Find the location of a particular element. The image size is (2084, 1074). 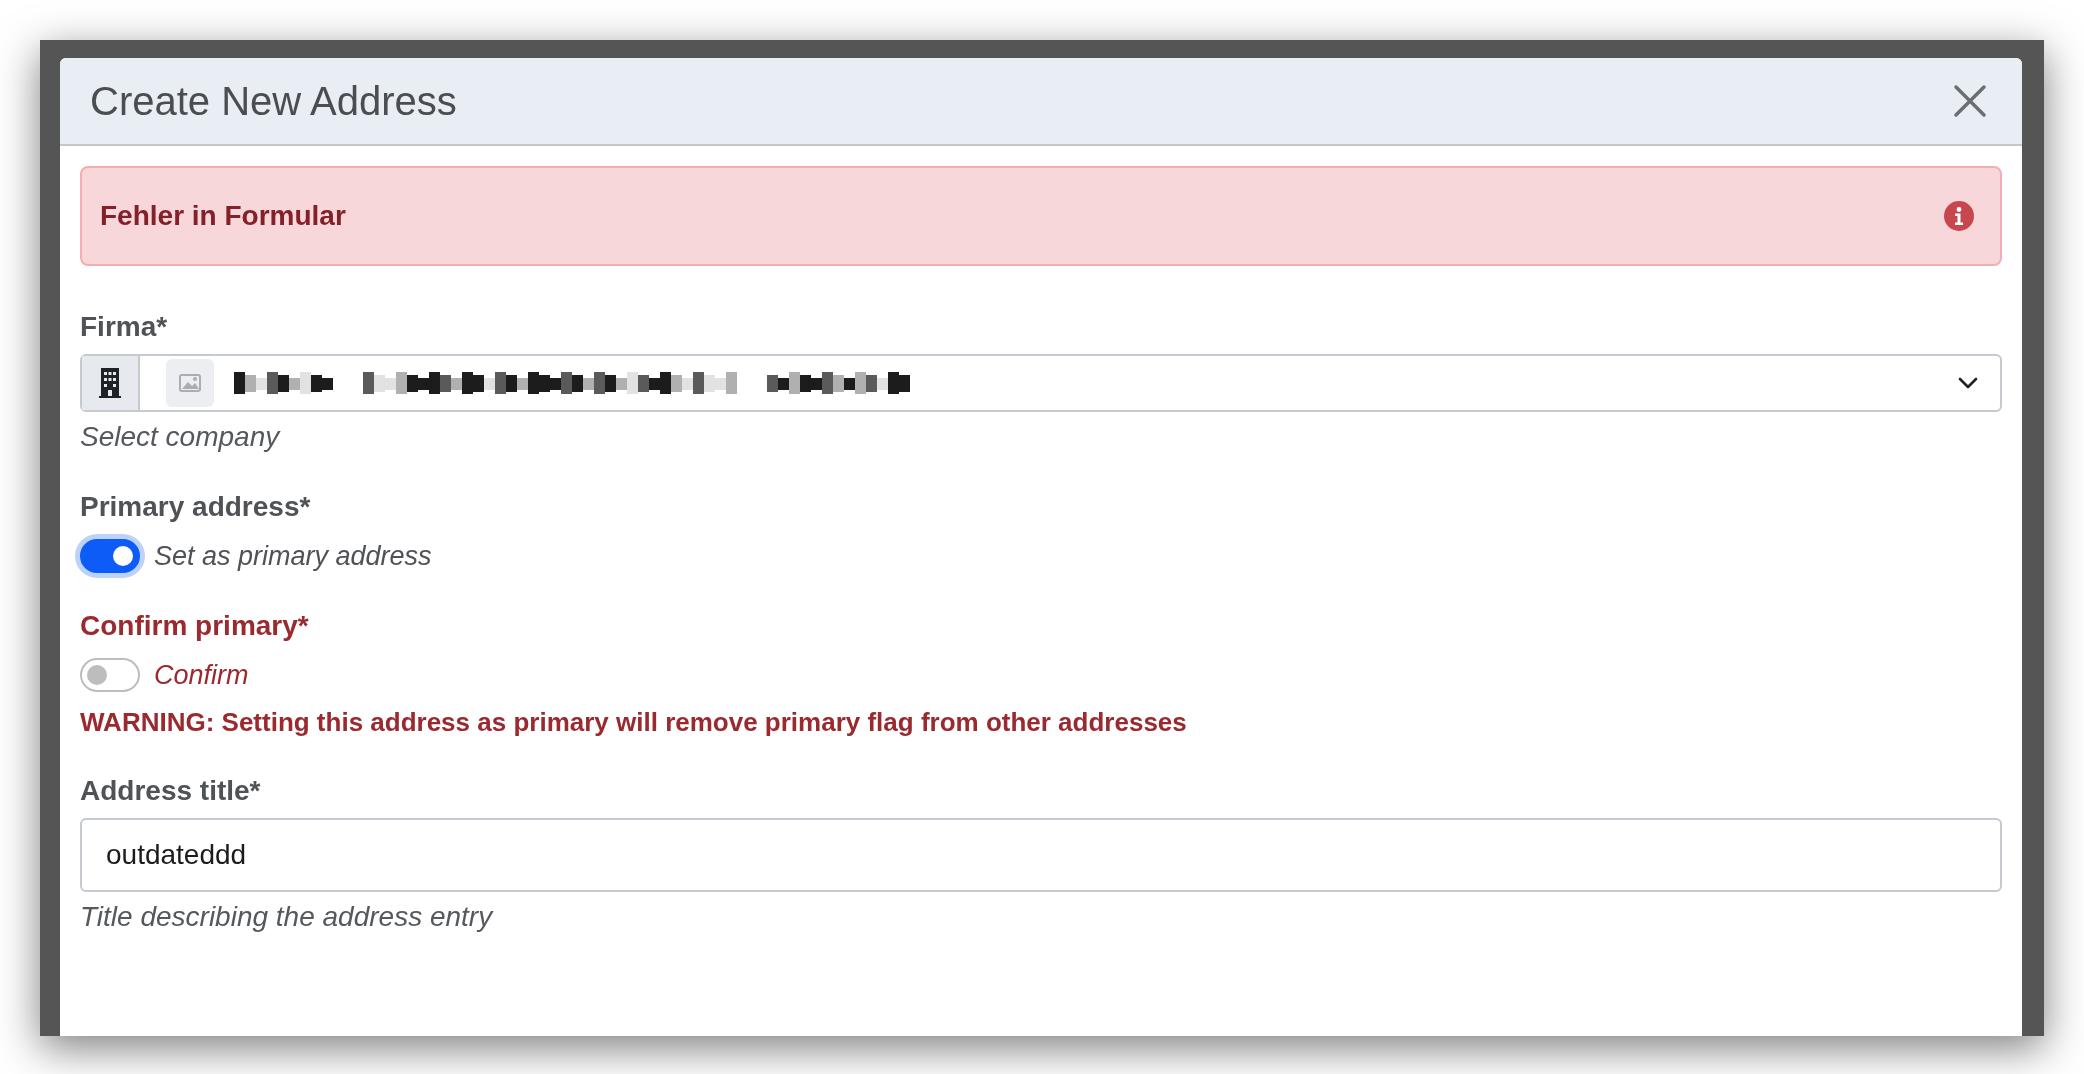

field-label: Firma* is located at coordinates (124, 327).